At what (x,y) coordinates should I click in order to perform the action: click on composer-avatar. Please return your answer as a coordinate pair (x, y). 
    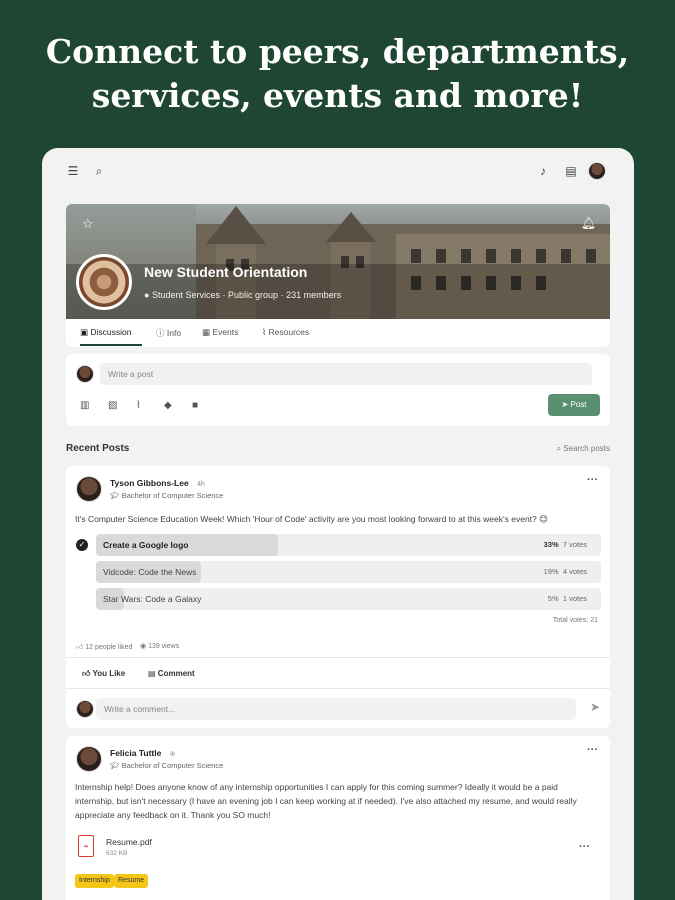
    Looking at the image, I should click on (85, 374).